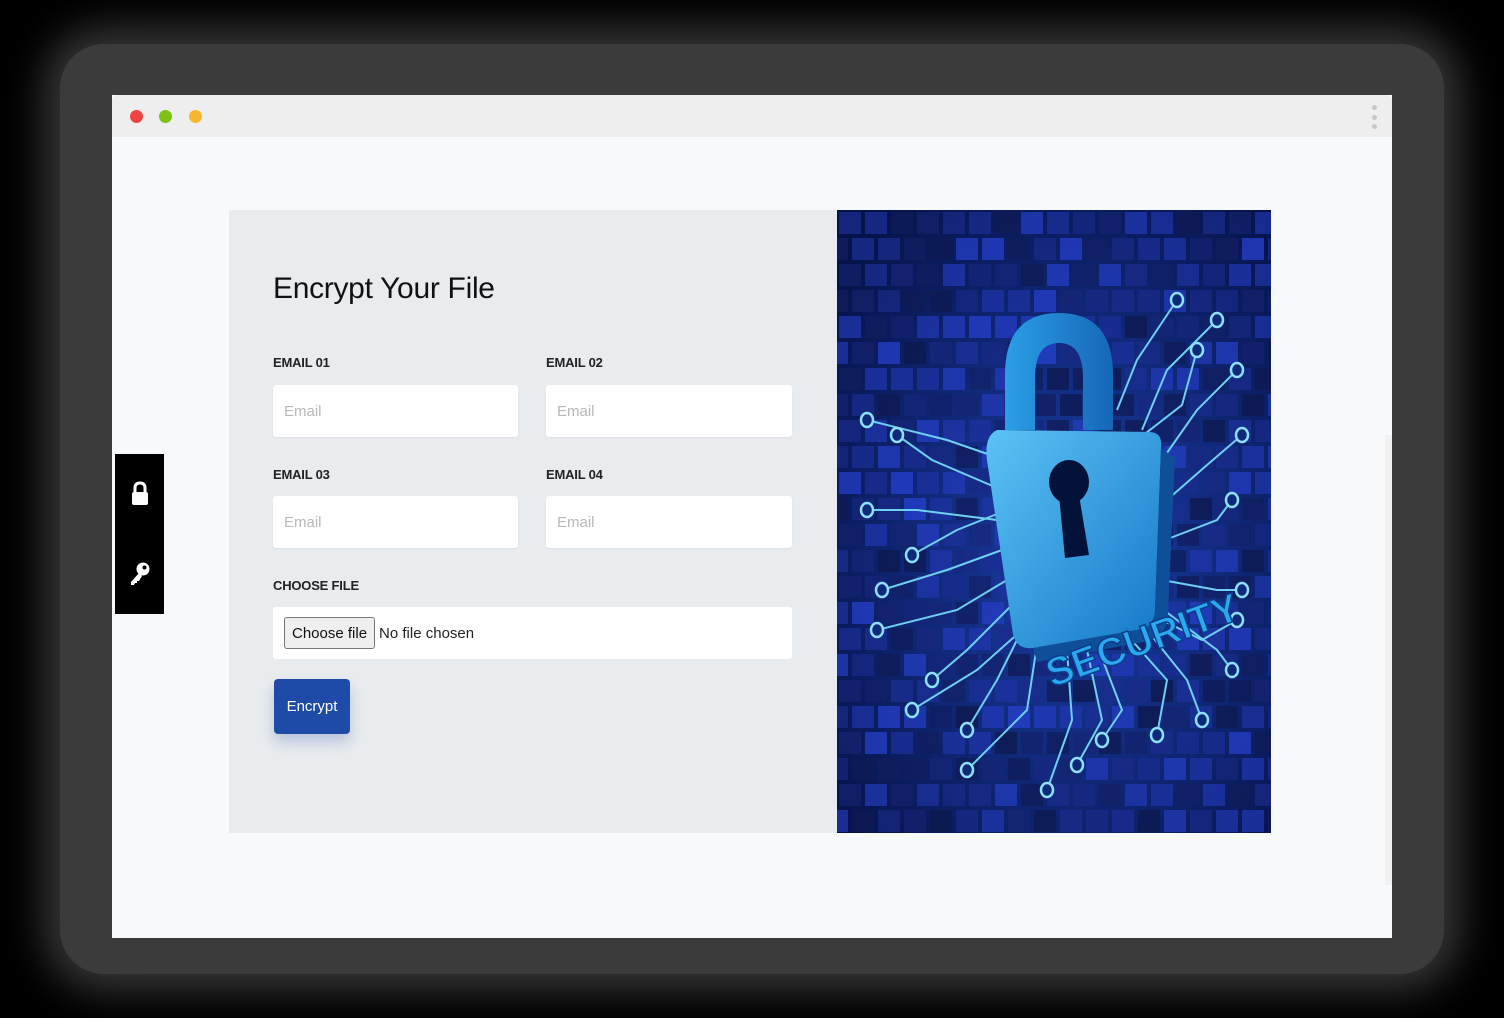 The image size is (1504, 1018). Describe the element at coordinates (1374, 117) in the screenshot. I see `kebab-menu-icon` at that location.